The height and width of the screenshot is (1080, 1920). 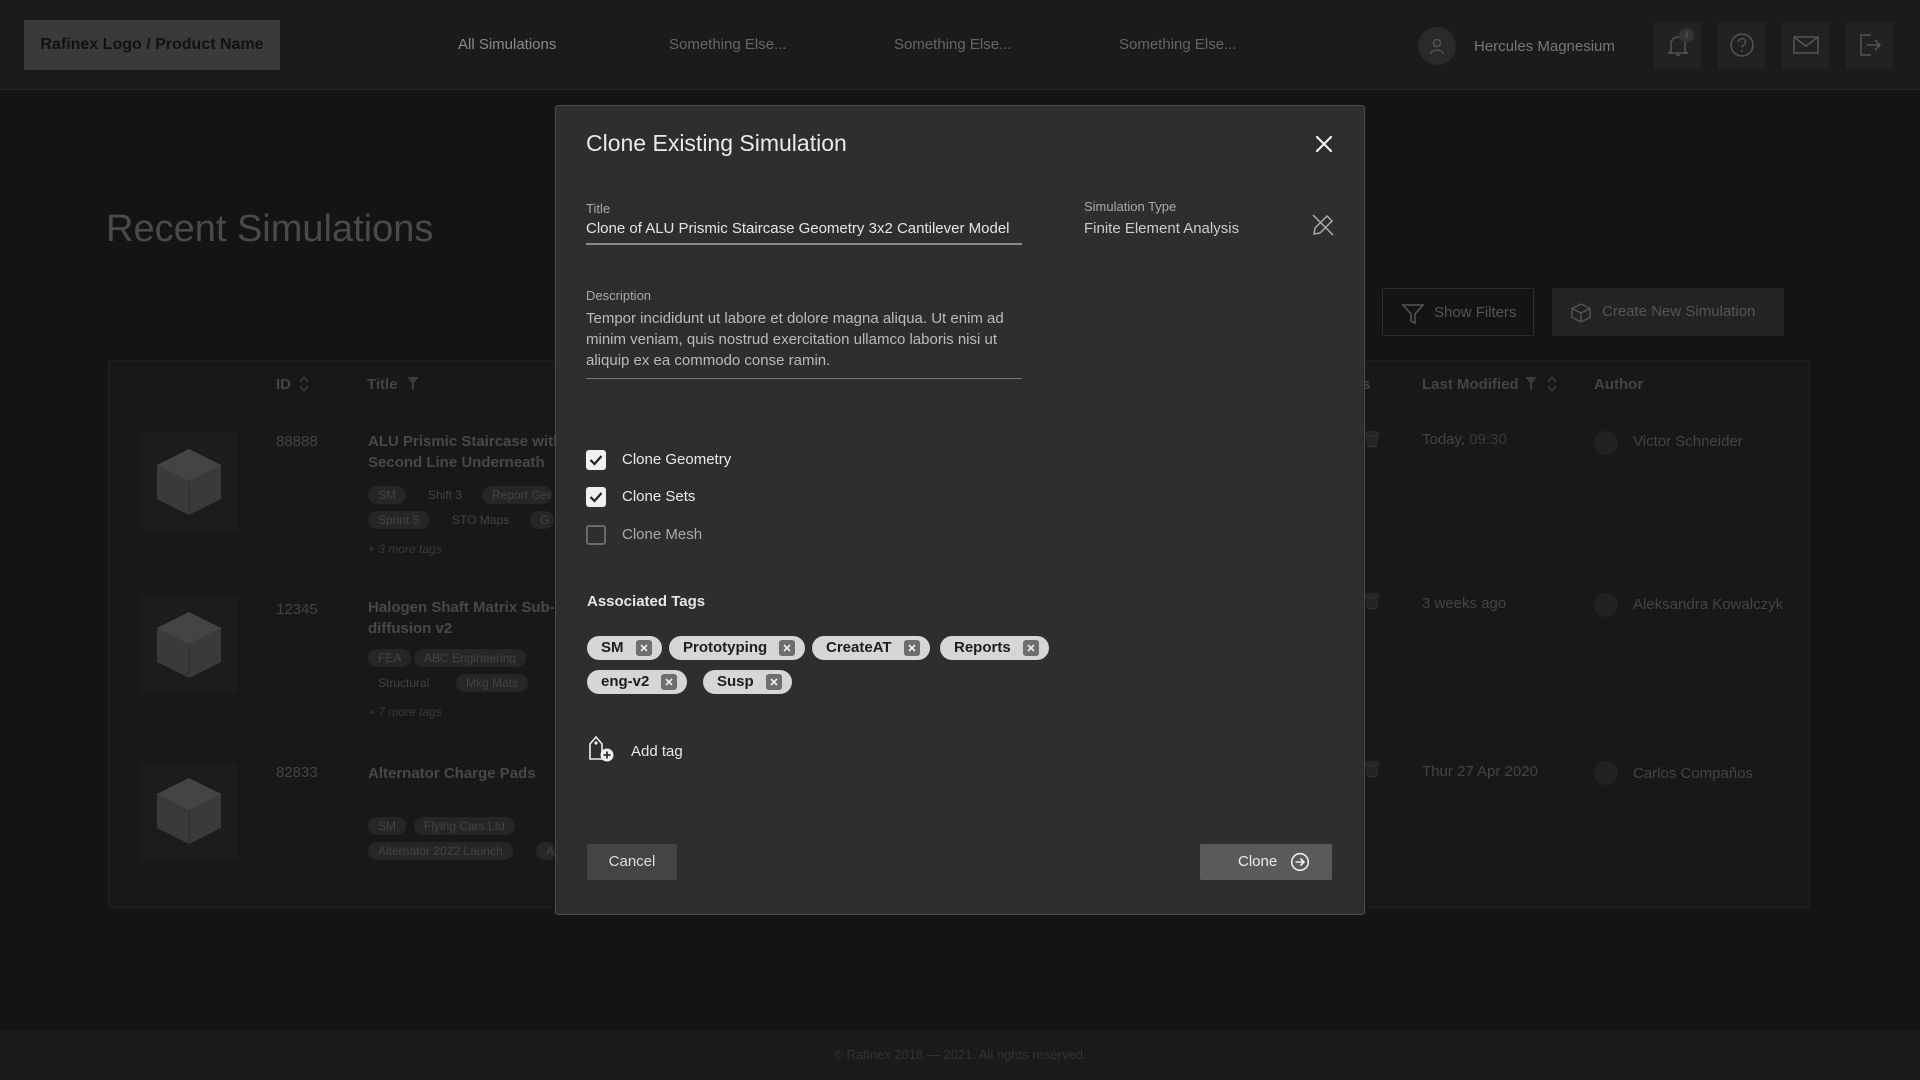 I want to click on row-tag: Alternator 2022 Launch, so click(x=440, y=851).